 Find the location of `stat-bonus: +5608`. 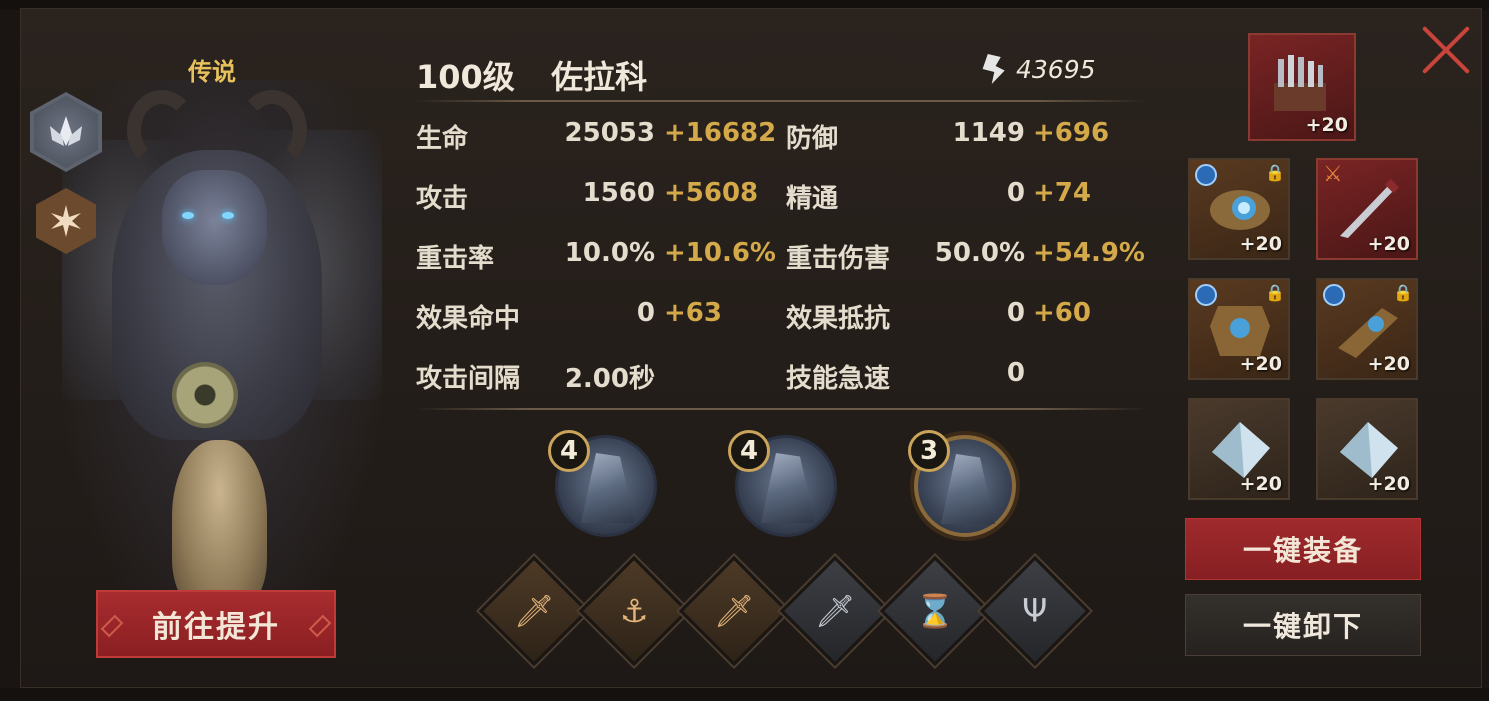

stat-bonus: +5608 is located at coordinates (711, 193).